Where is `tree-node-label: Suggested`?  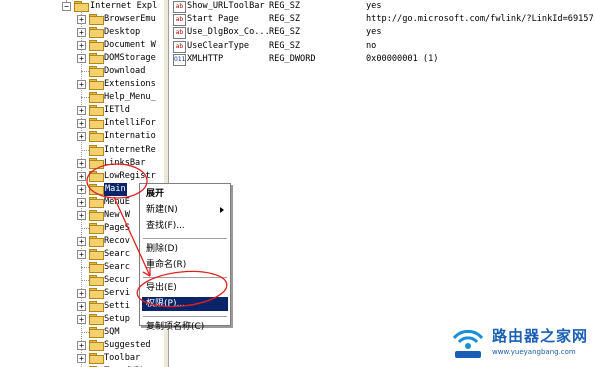 tree-node-label: Suggested is located at coordinates (127, 345).